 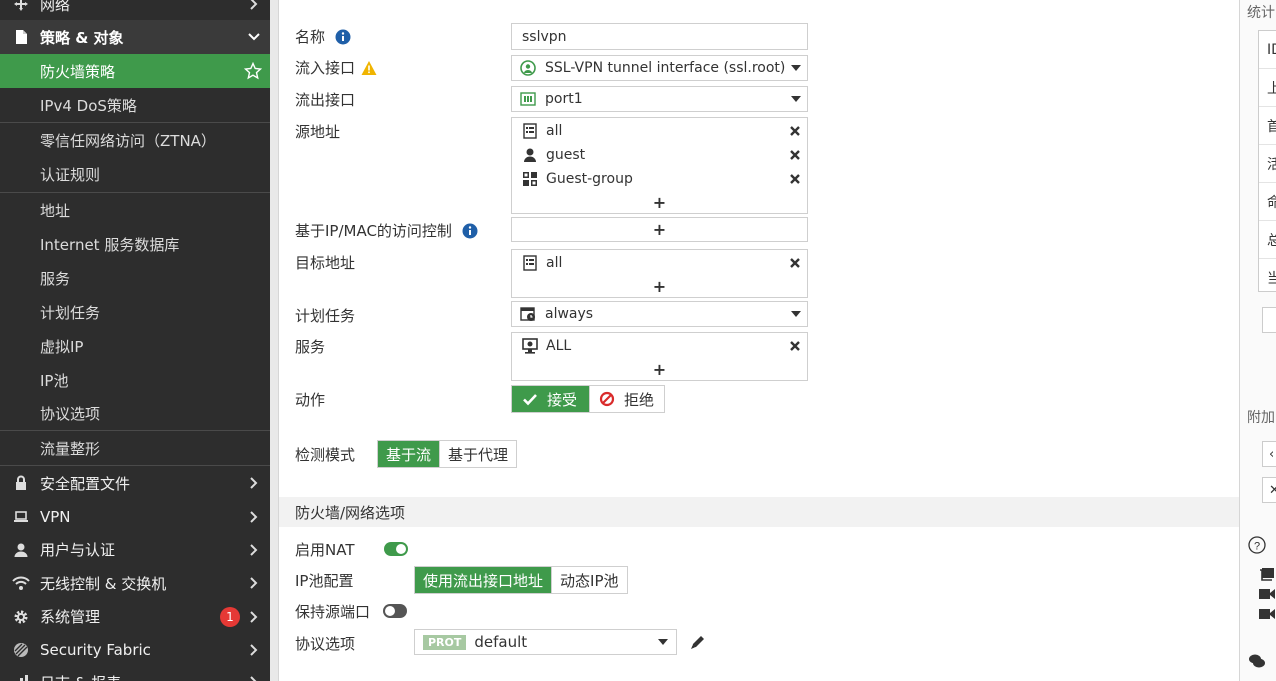 I want to click on help-icon: ?, so click(x=1257, y=545).